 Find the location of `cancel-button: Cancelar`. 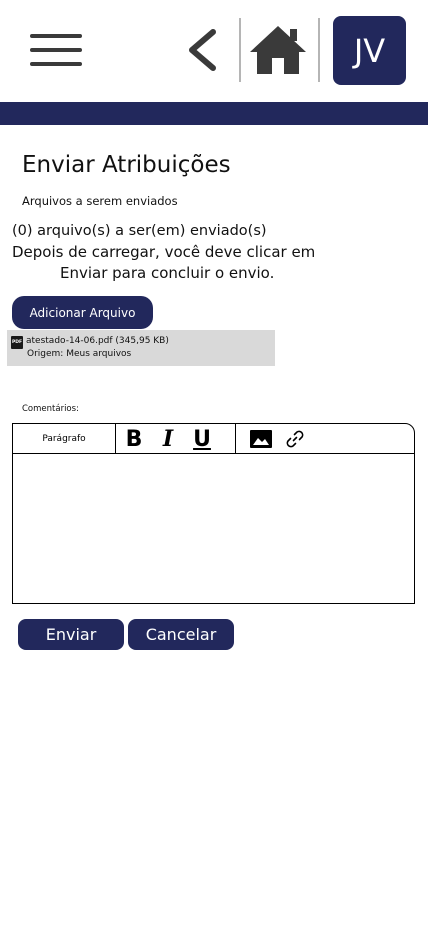

cancel-button: Cancelar is located at coordinates (181, 634).